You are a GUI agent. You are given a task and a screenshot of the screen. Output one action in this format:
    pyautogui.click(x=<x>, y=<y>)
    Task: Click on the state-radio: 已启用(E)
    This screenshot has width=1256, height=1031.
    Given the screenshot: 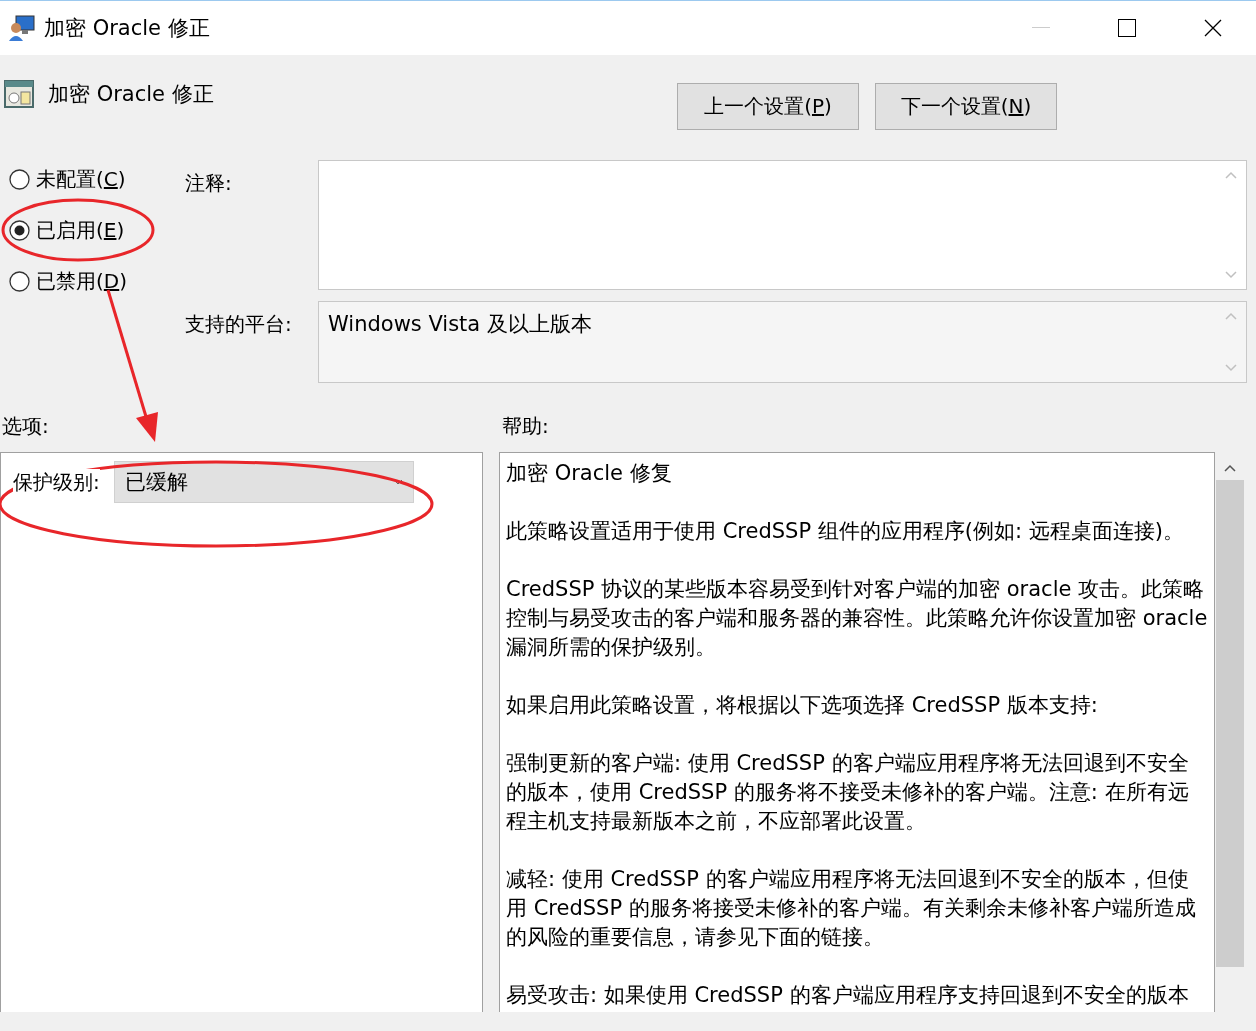 What is the action you would take?
    pyautogui.click(x=97, y=230)
    